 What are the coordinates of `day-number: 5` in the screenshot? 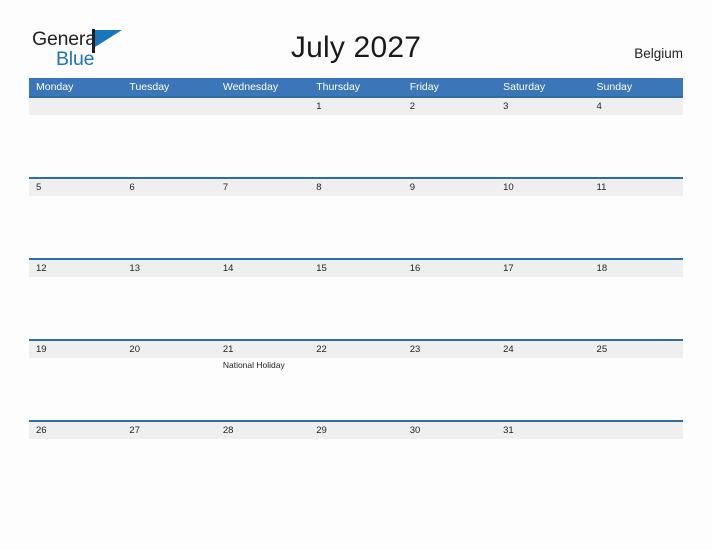 It's located at (75, 187).